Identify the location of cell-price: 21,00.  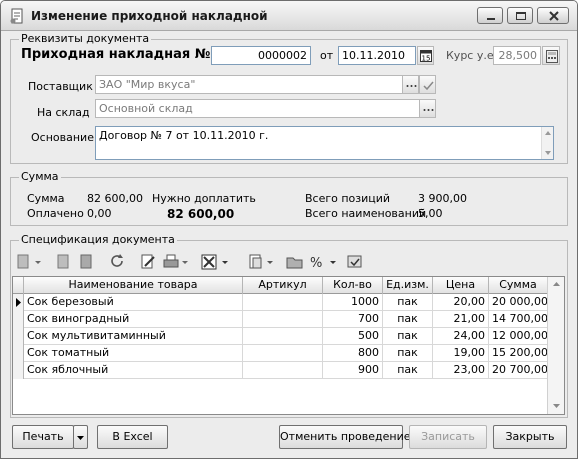
(461, 319).